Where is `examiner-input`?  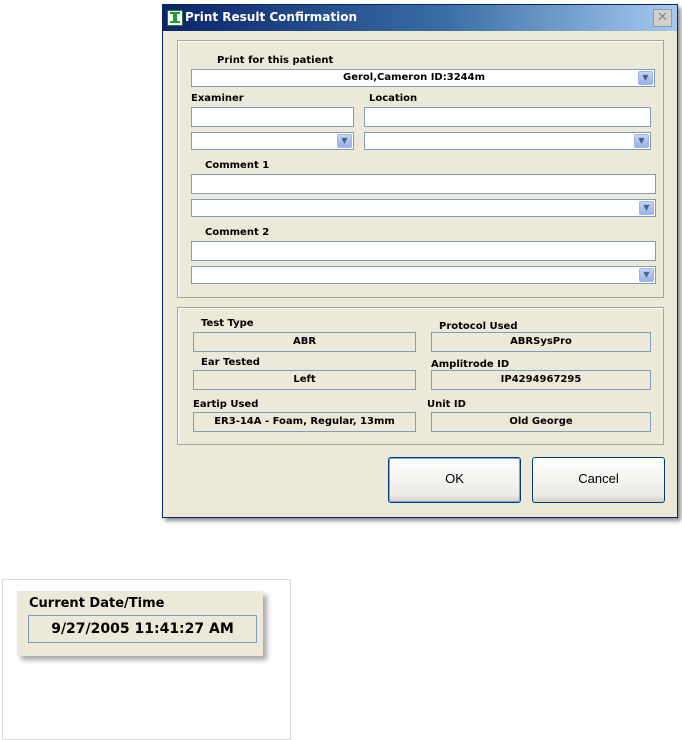 examiner-input is located at coordinates (272, 117).